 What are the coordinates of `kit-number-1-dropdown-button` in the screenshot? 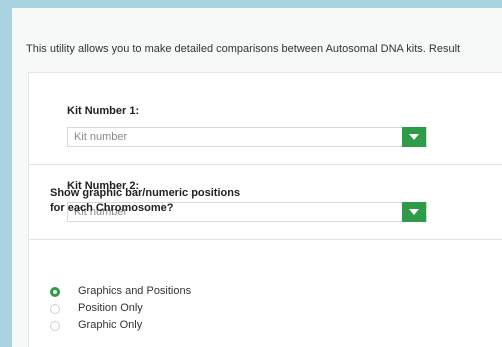 It's located at (414, 137).